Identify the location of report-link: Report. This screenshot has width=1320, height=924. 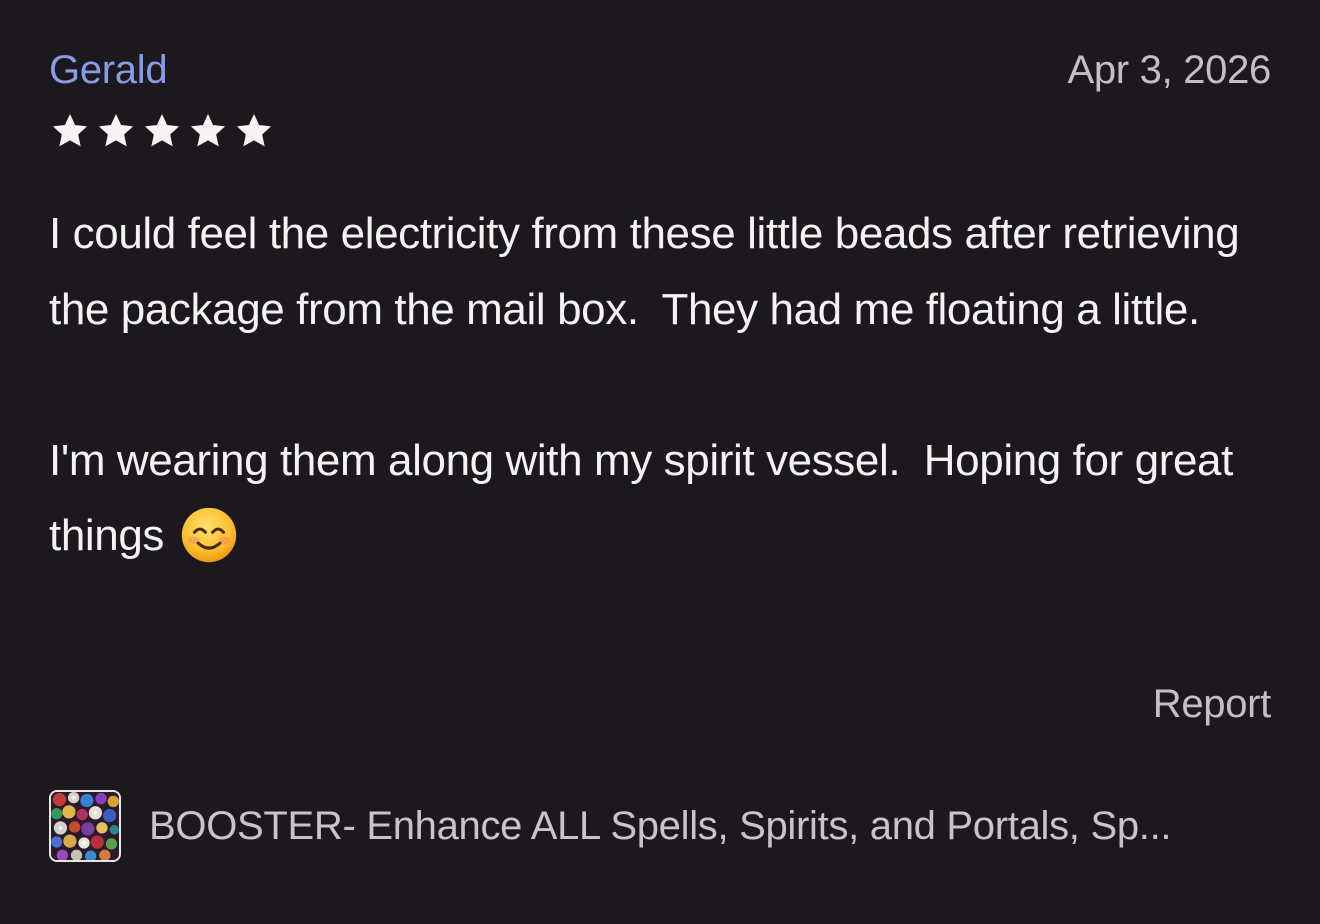
(1212, 704).